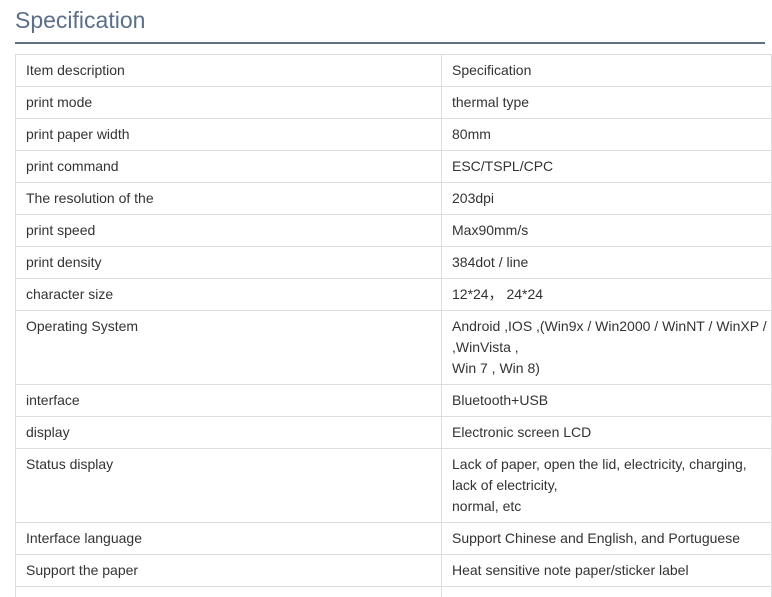 This screenshot has width=772, height=597. I want to click on row-value-cell: 203dpi, so click(606, 198).